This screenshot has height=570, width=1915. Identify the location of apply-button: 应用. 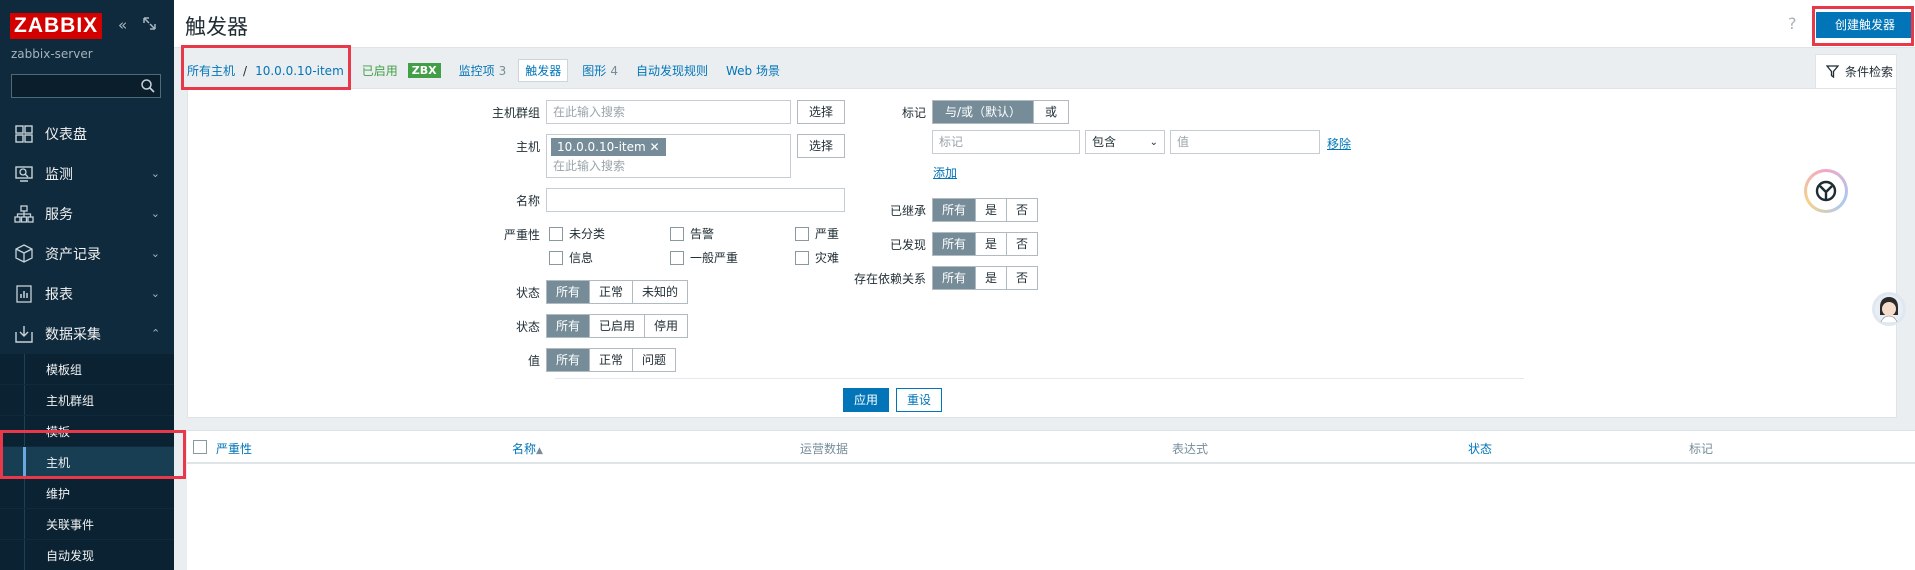
(866, 400).